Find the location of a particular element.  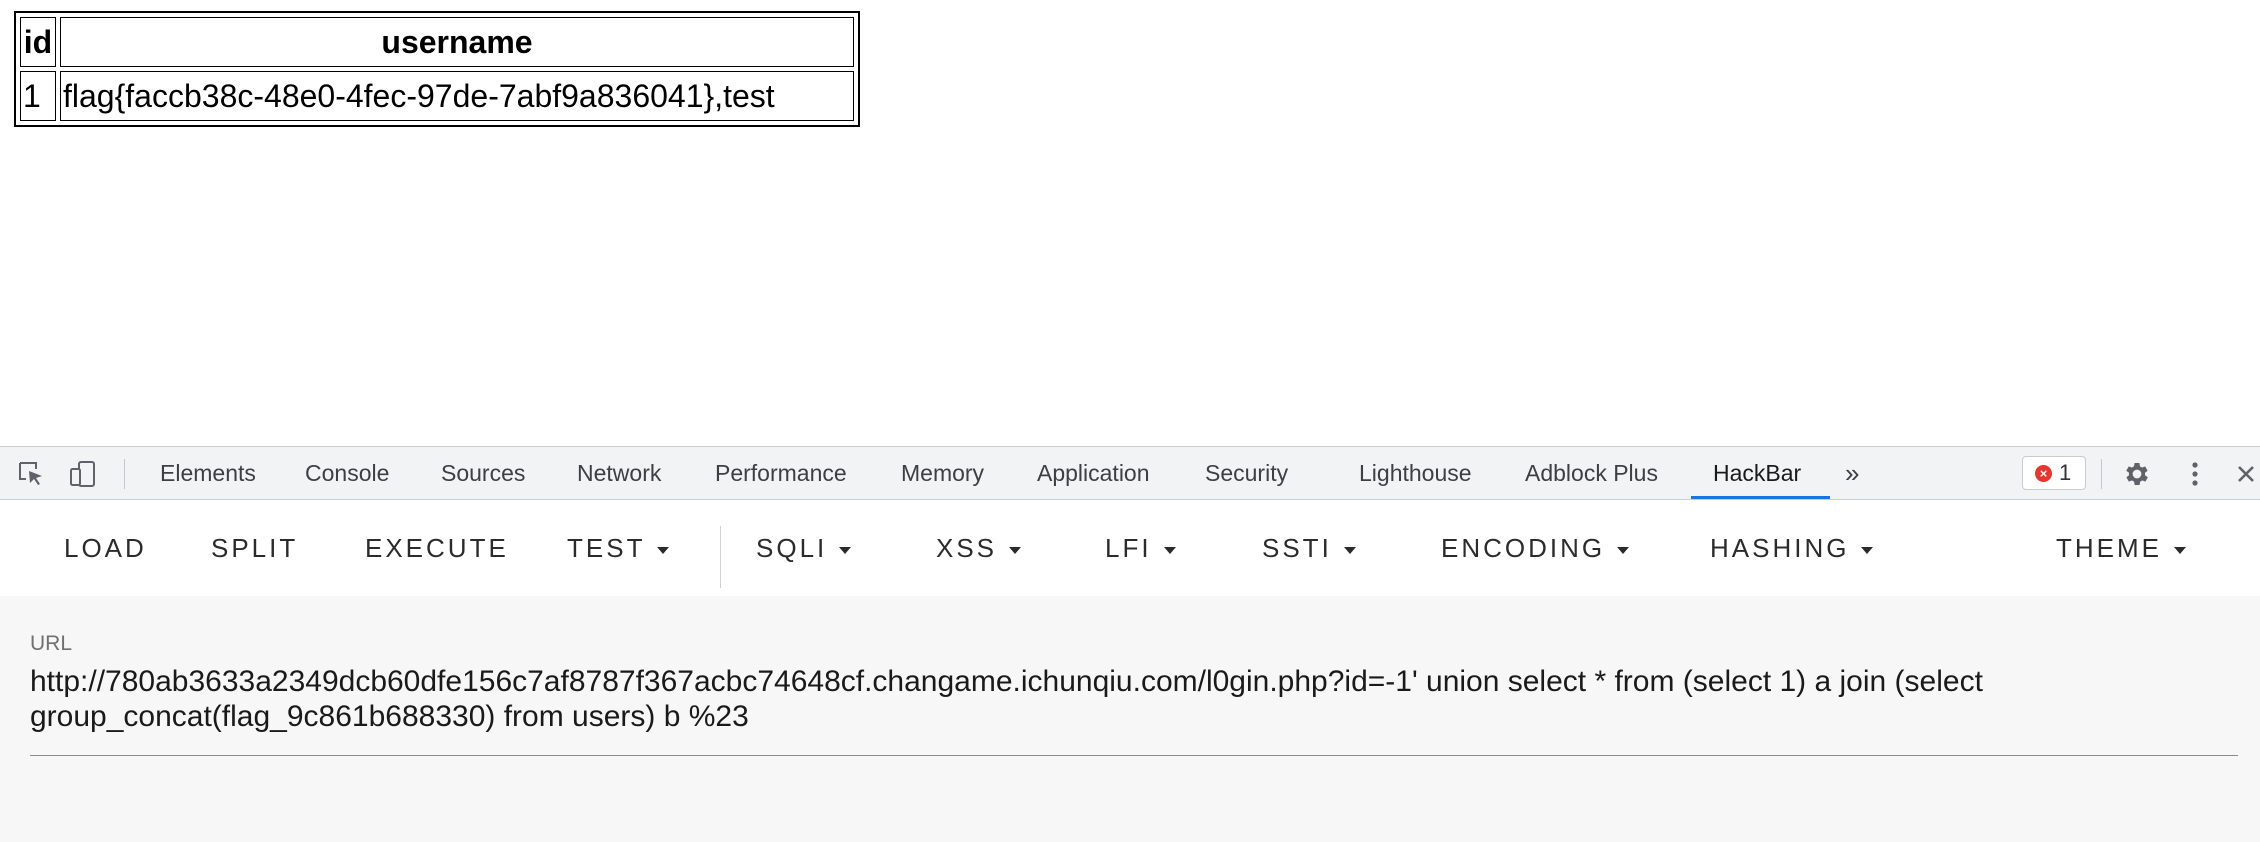

column-header-username: username is located at coordinates (457, 42).